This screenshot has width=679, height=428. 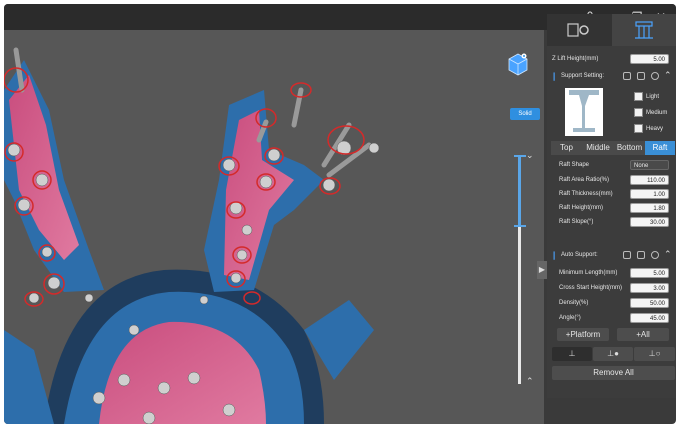 I want to click on support-setting-icon: ┃, so click(x=554, y=77).